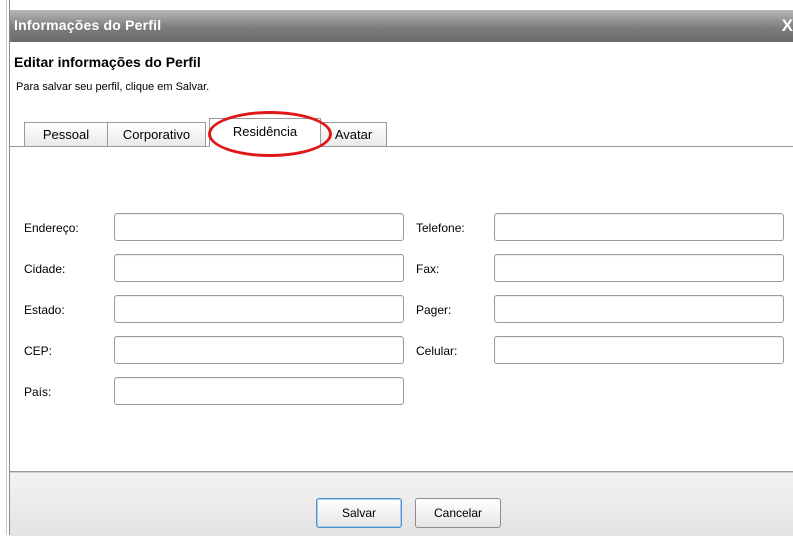 This screenshot has height=536, width=793. I want to click on pager-label: Pager:, so click(434, 310).